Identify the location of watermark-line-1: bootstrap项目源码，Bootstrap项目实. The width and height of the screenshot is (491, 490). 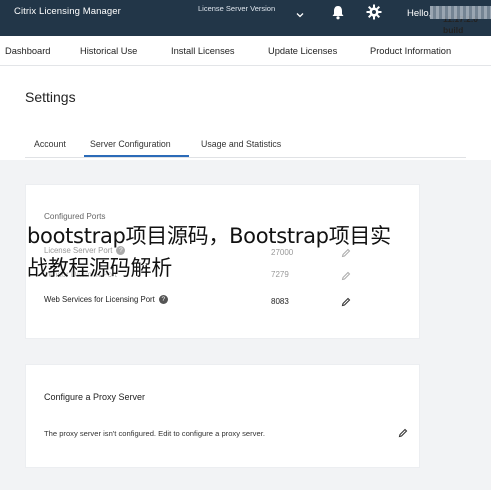
(209, 236).